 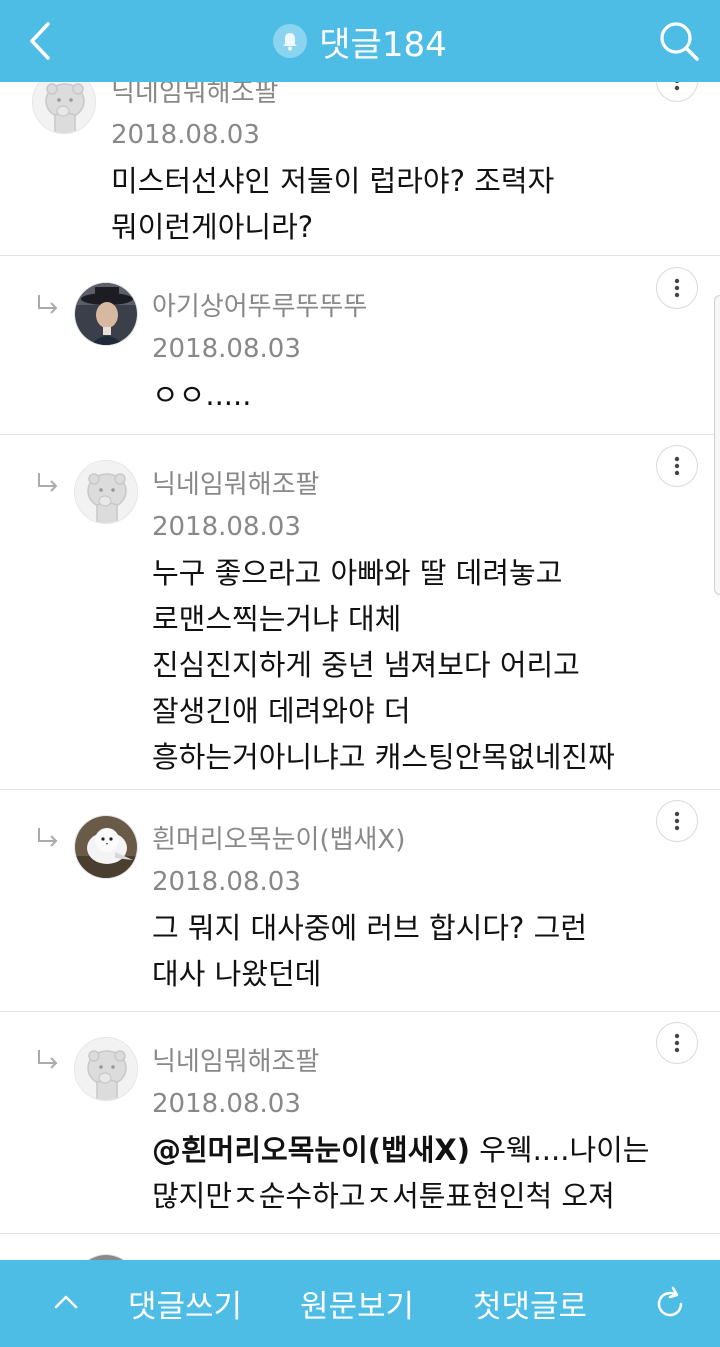 What do you see at coordinates (369, 951) in the screenshot?
I see `comment-body: 그 뭐지 대사중에 러브 합시다? 그런 대사 나왔던데` at bounding box center [369, 951].